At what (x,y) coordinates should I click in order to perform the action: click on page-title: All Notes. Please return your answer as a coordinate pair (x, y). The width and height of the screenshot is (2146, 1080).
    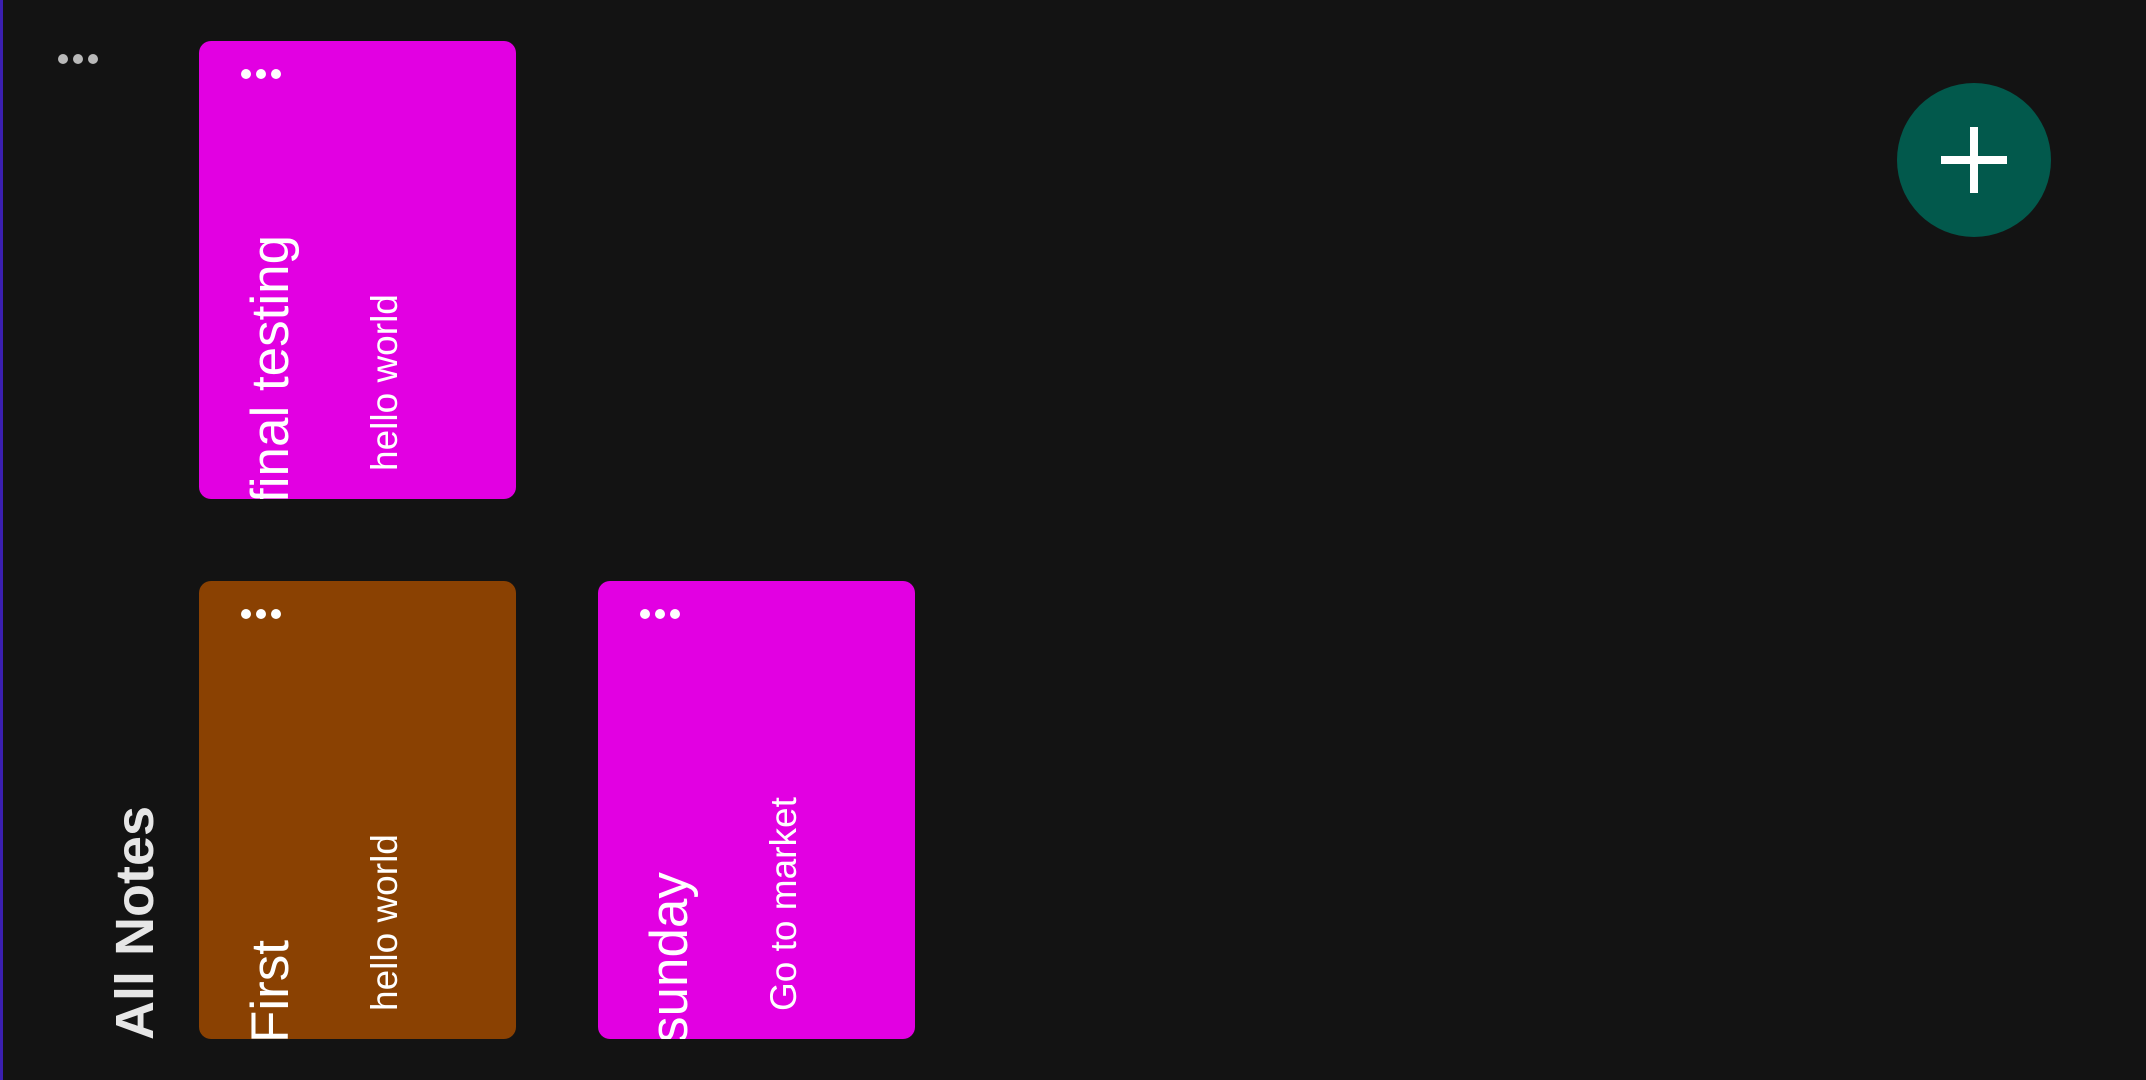
    Looking at the image, I should click on (135, 922).